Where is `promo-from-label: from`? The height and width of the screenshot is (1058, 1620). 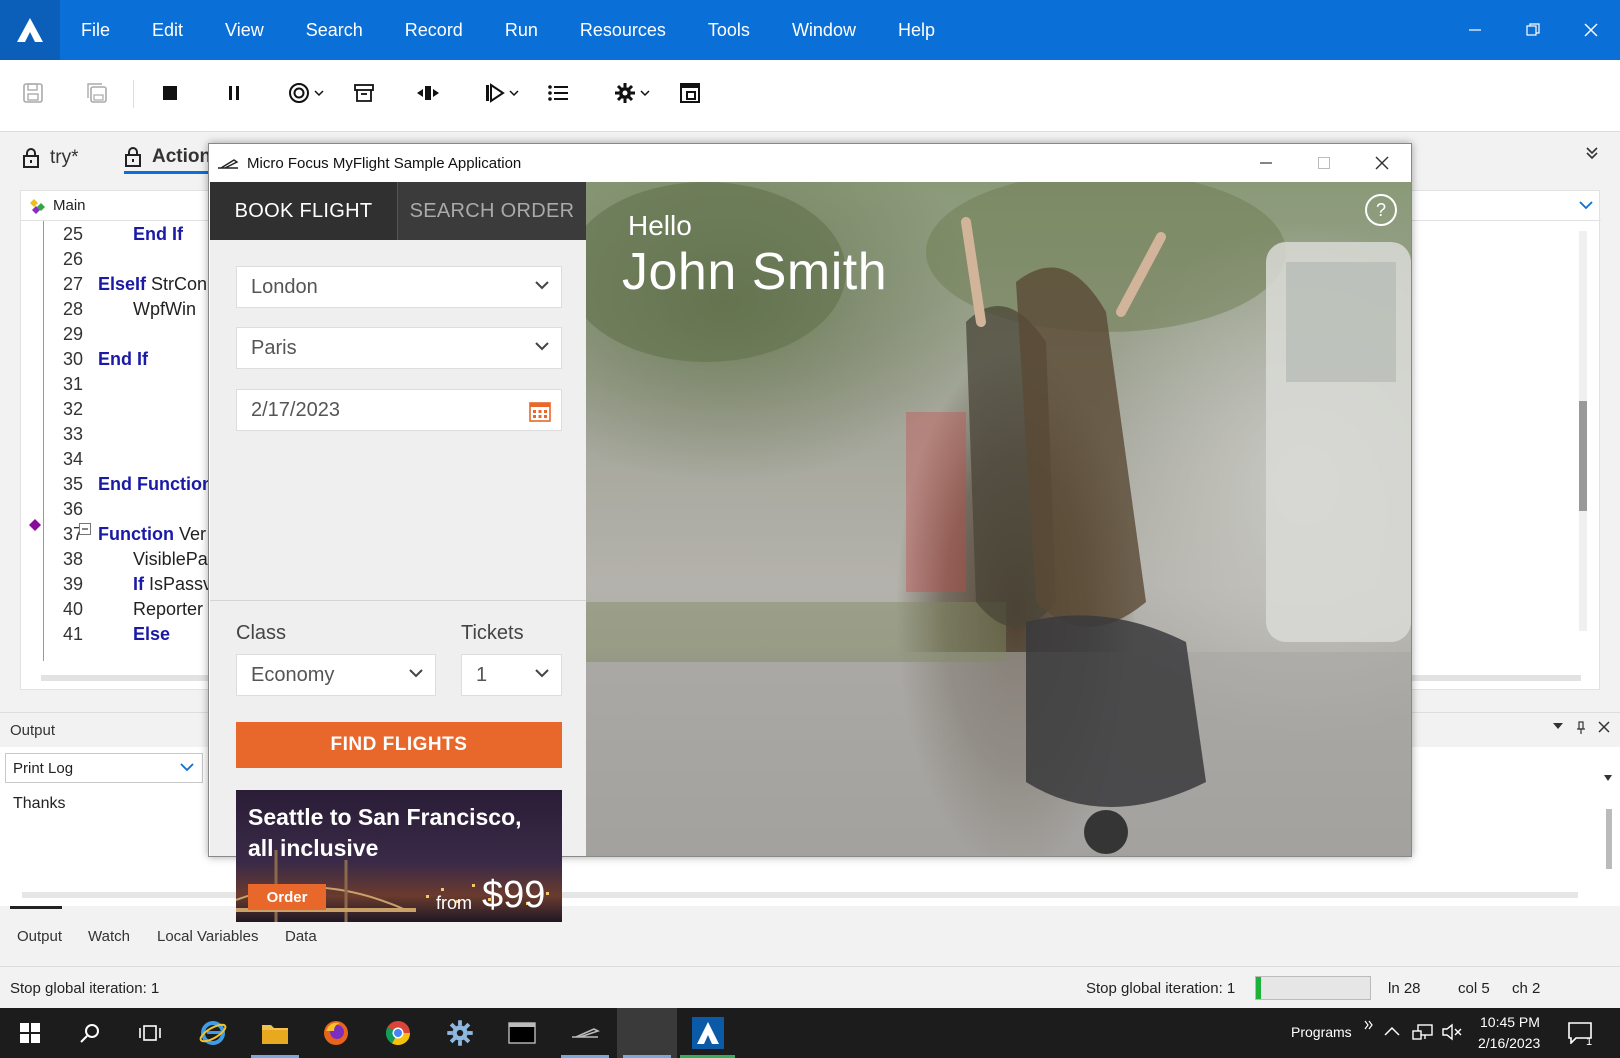 promo-from-label: from is located at coordinates (454, 903).